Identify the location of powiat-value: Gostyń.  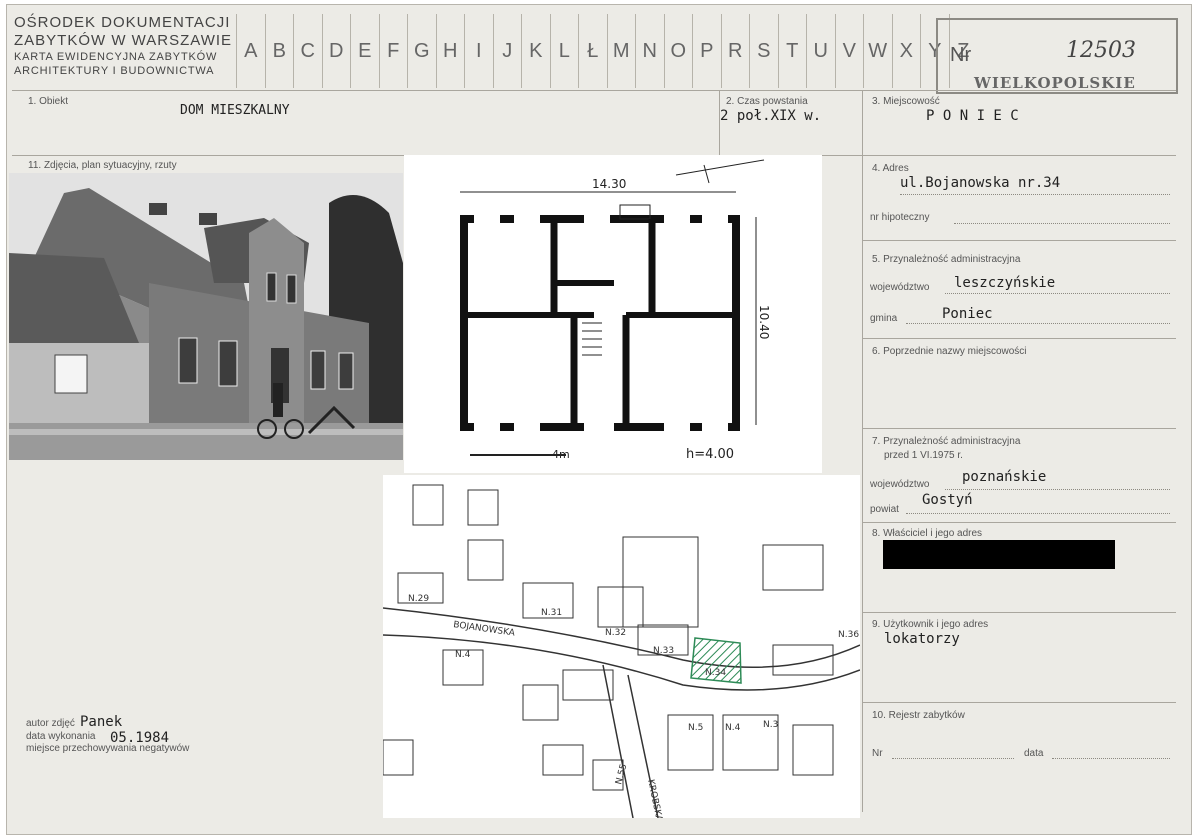
(947, 500).